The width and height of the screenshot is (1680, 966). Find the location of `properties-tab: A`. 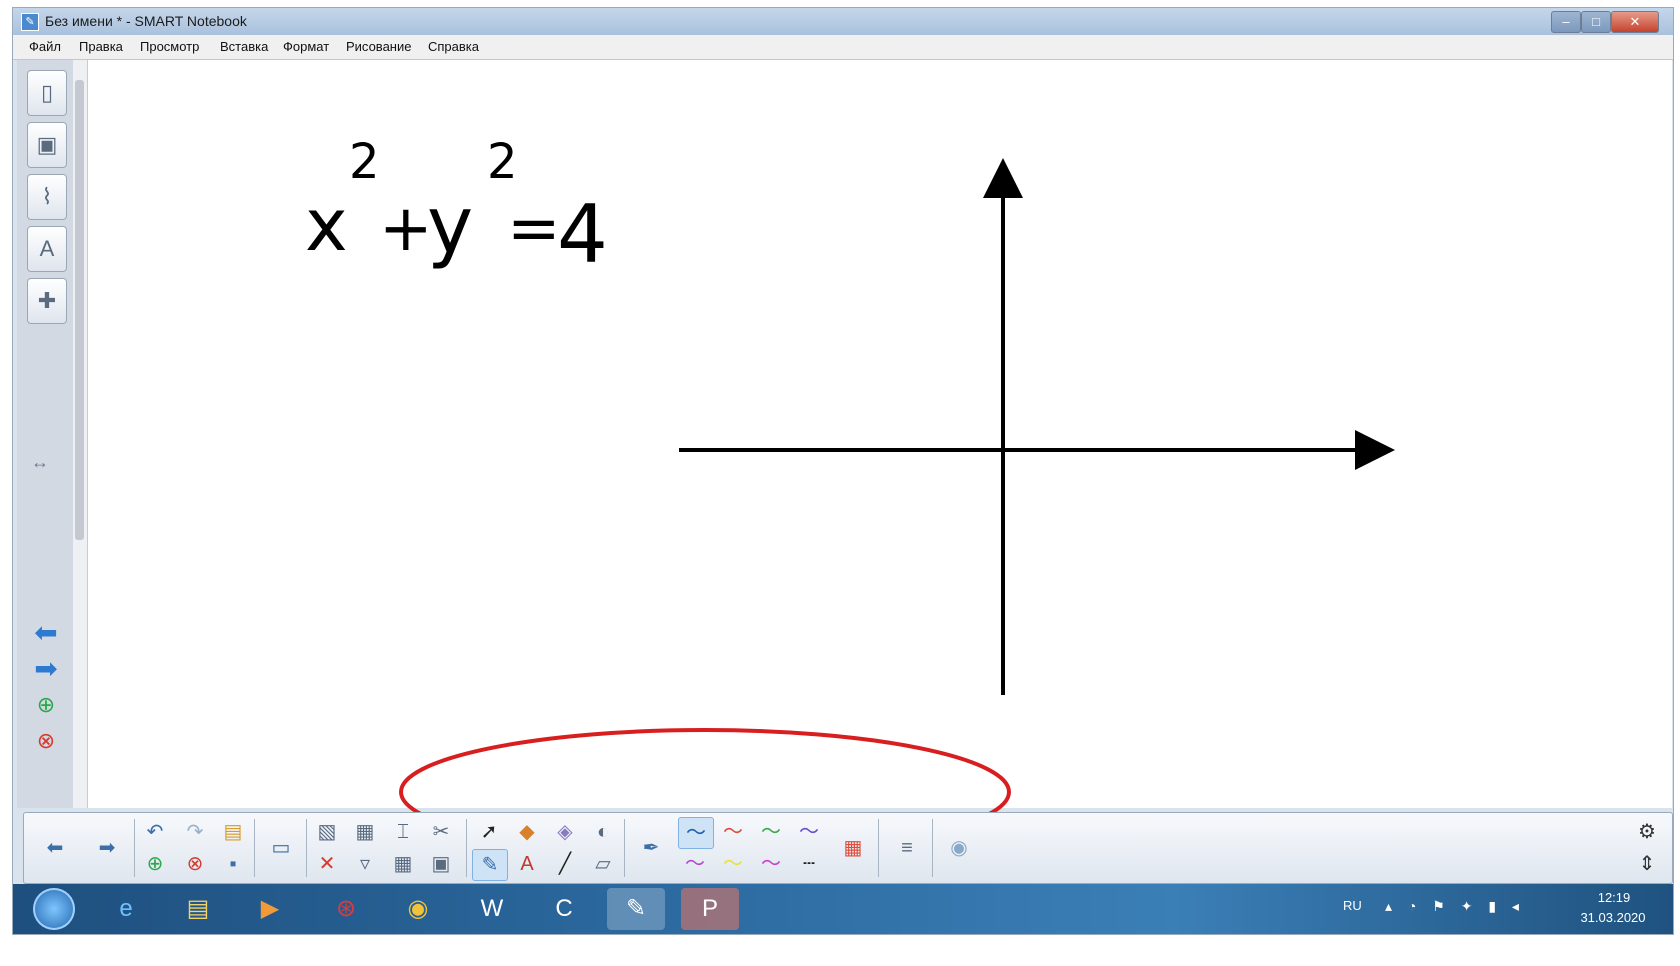

properties-tab: A is located at coordinates (47, 249).